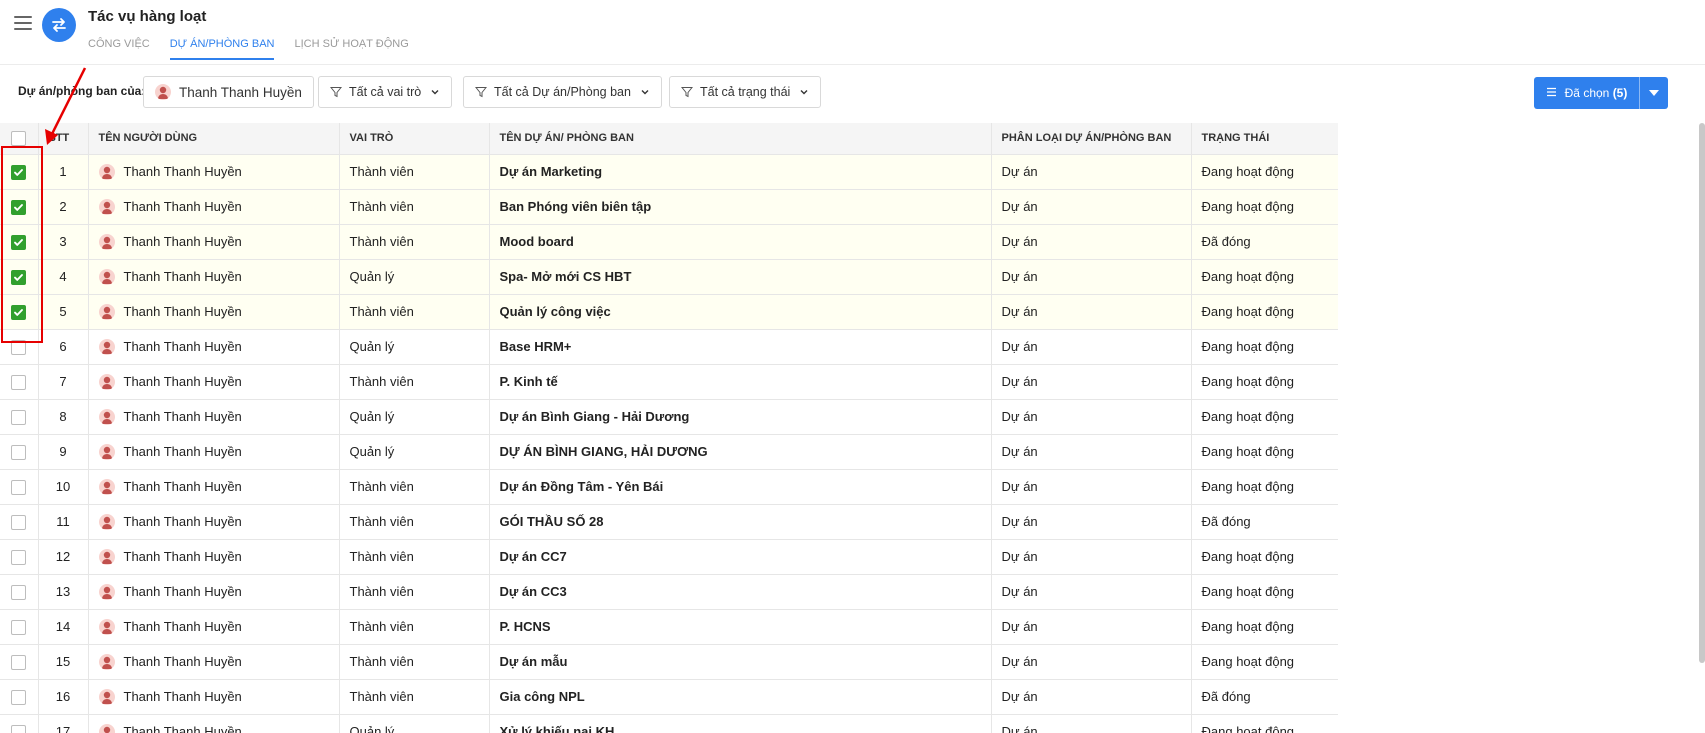  I want to click on caret-down-icon, so click(1654, 93).